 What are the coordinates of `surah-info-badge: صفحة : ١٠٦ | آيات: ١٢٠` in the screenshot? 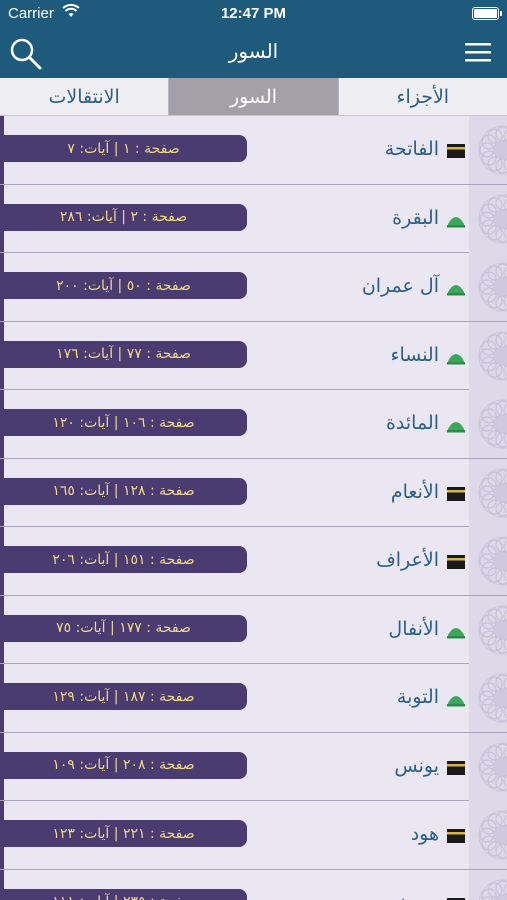 It's located at (123, 422).